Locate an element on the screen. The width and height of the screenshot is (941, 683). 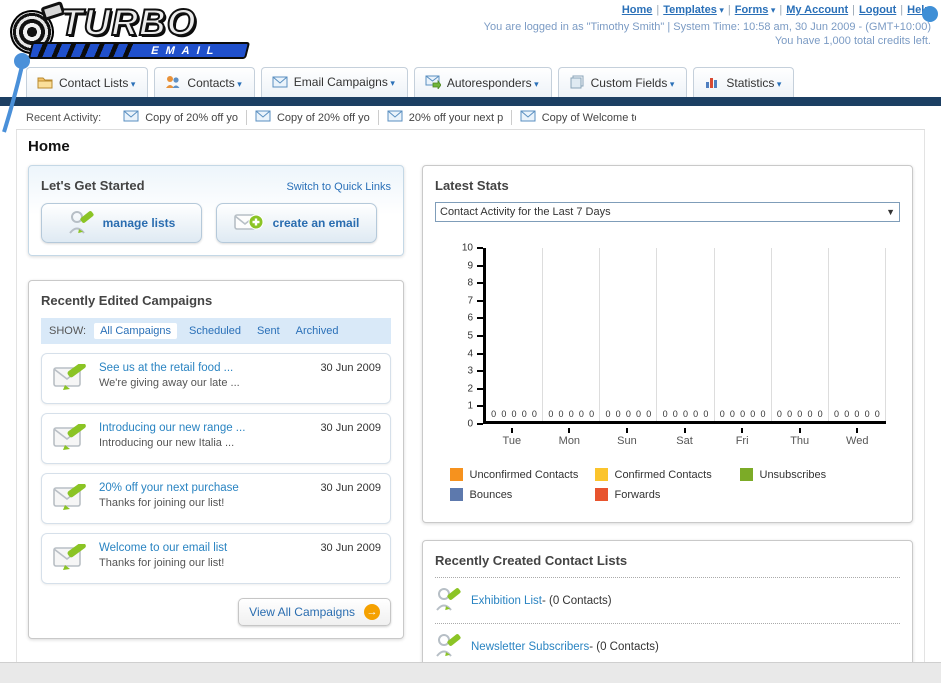
help-bubble-icon is located at coordinates (930, 14).